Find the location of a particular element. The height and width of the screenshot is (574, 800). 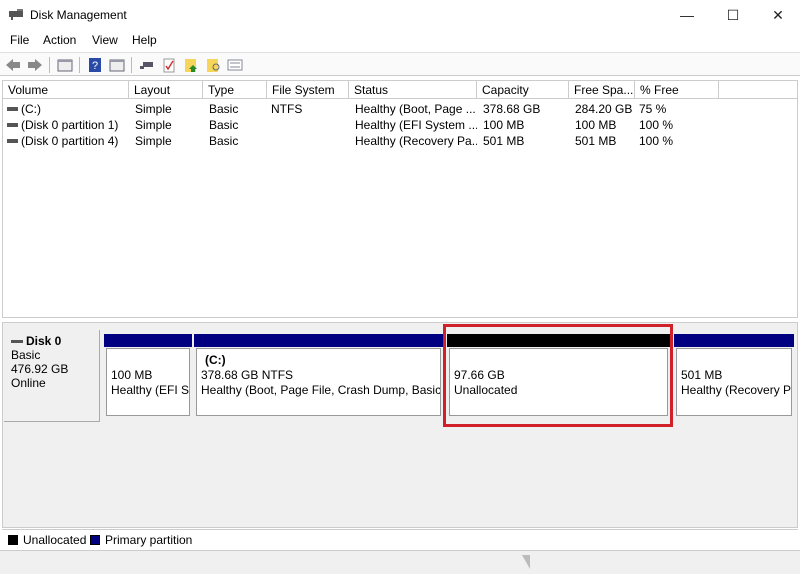

menu-view: View is located at coordinates (105, 40).